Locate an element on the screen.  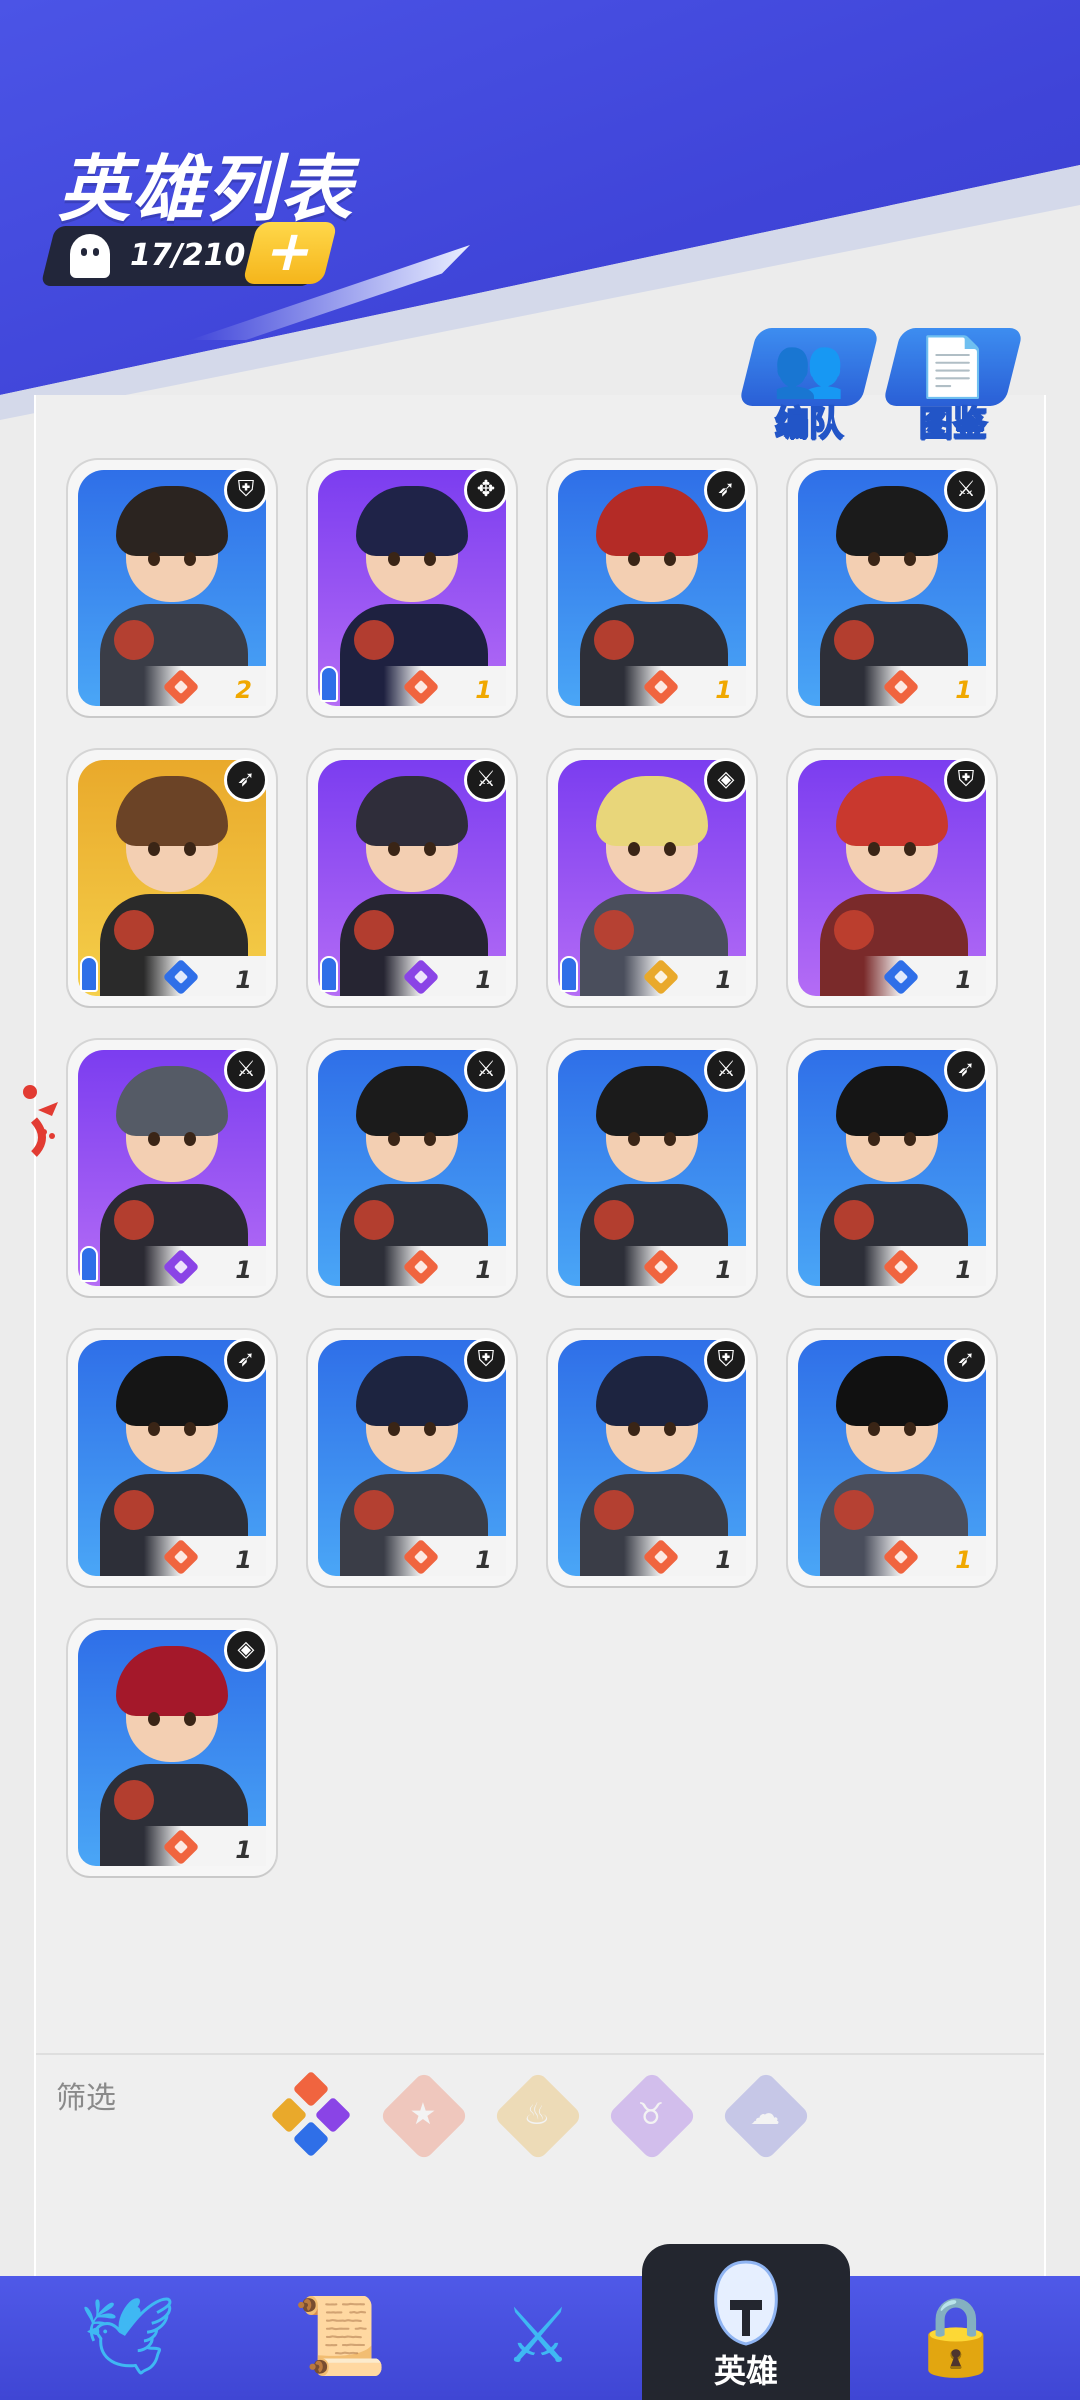
wings-icon: 🕊 is located at coordinates (128, 2335).